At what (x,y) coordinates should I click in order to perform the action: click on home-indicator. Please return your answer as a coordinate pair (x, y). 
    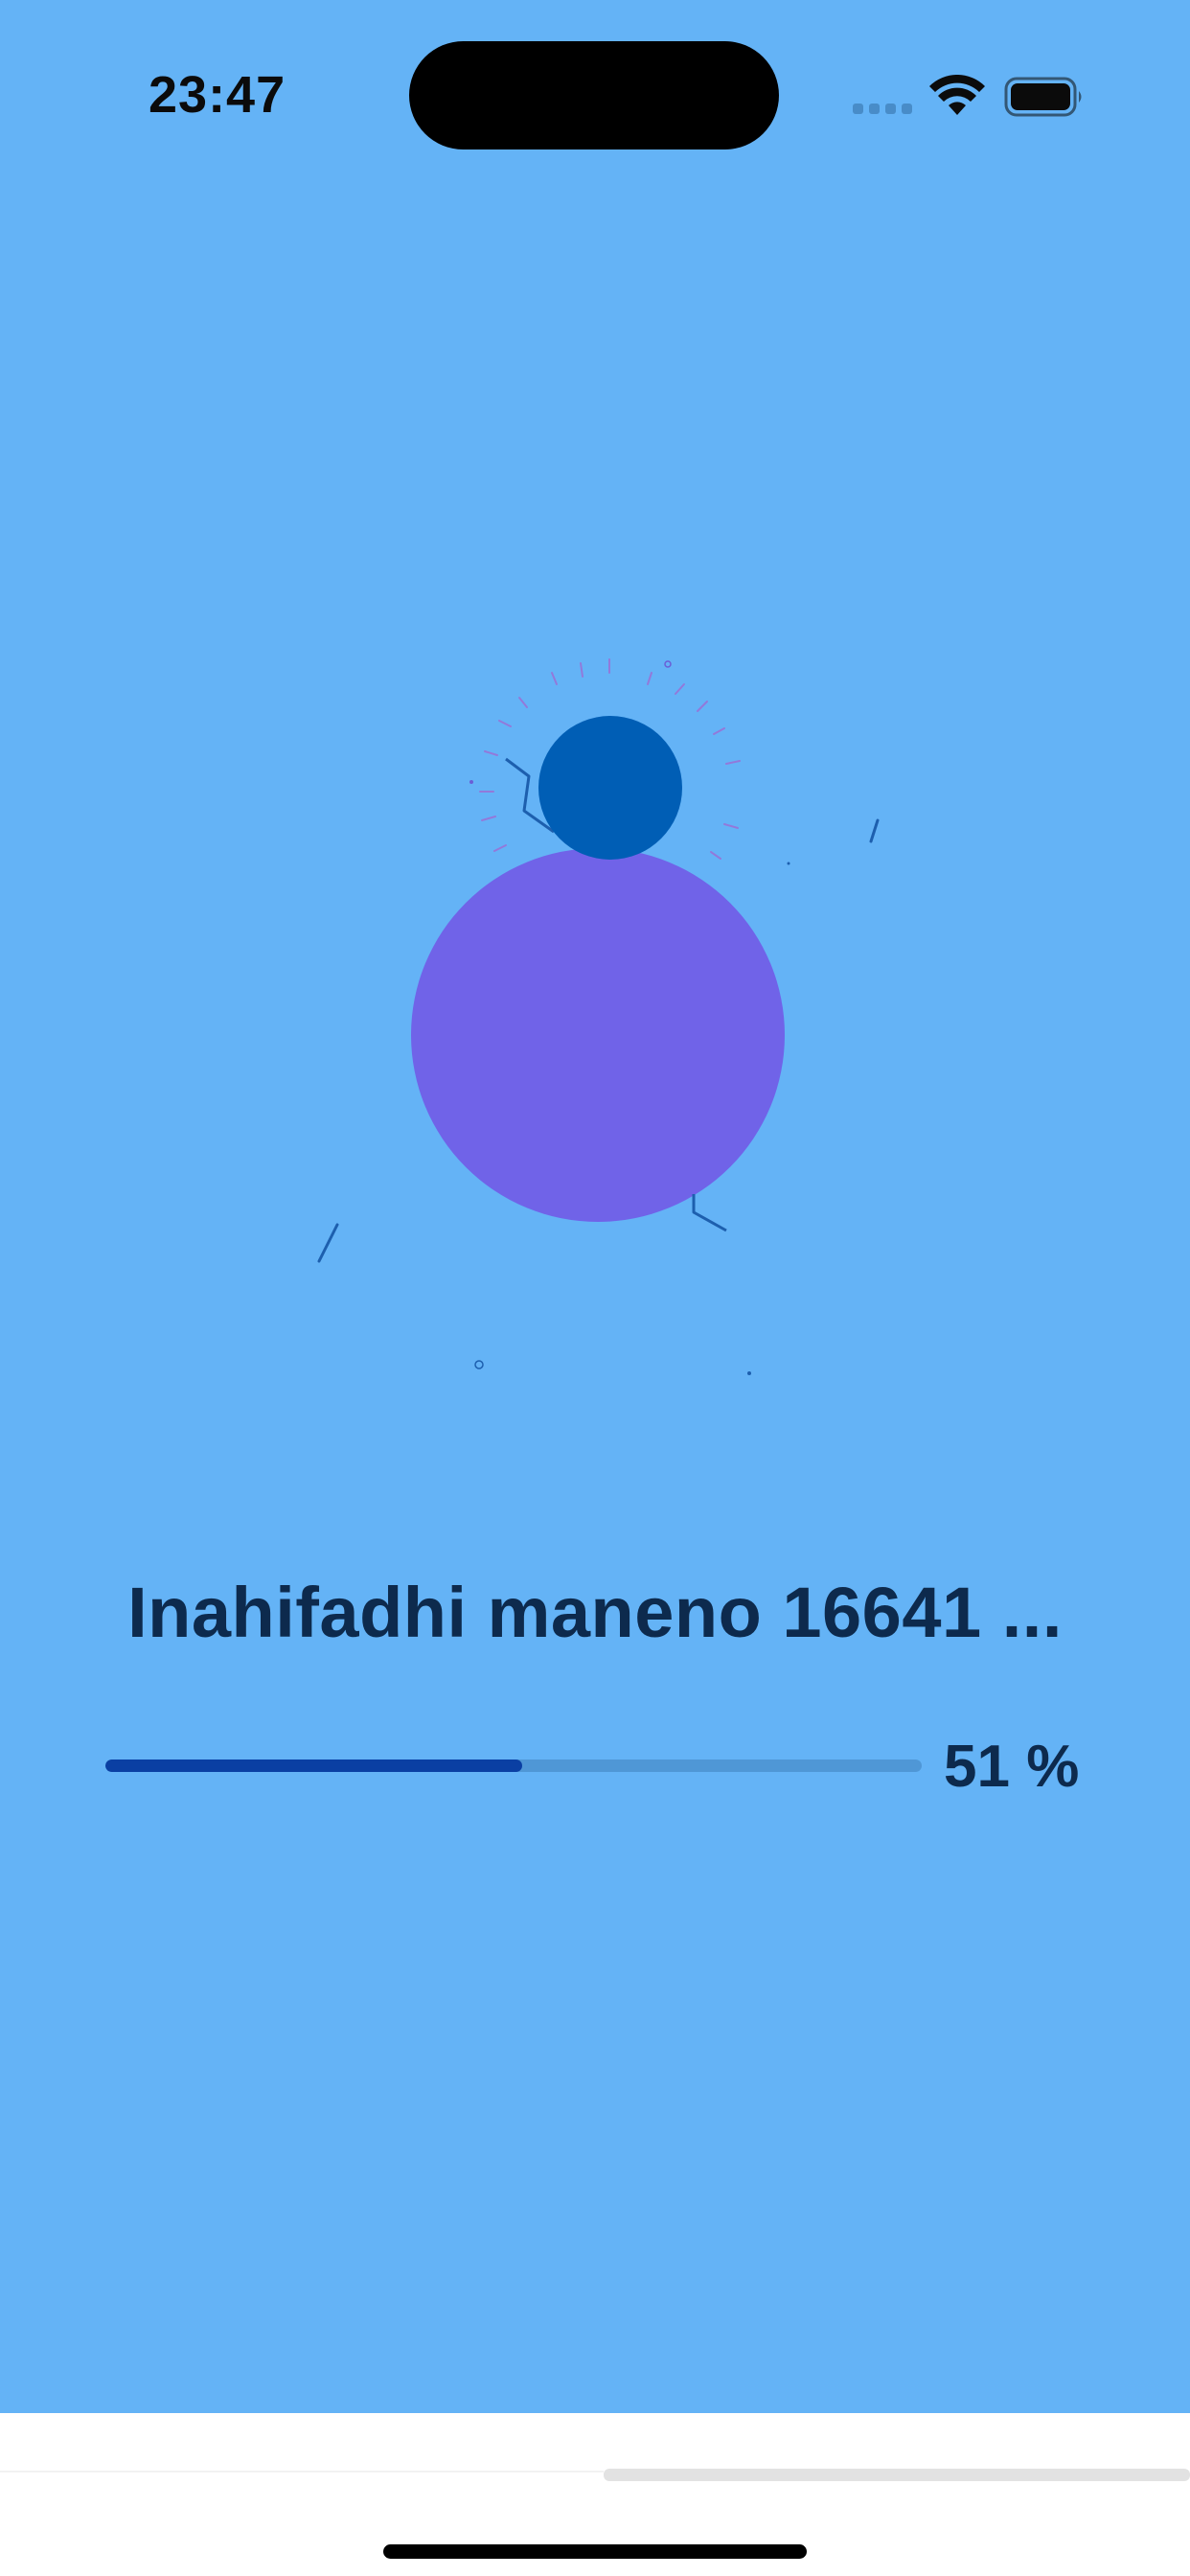
    Looking at the image, I should click on (595, 2551).